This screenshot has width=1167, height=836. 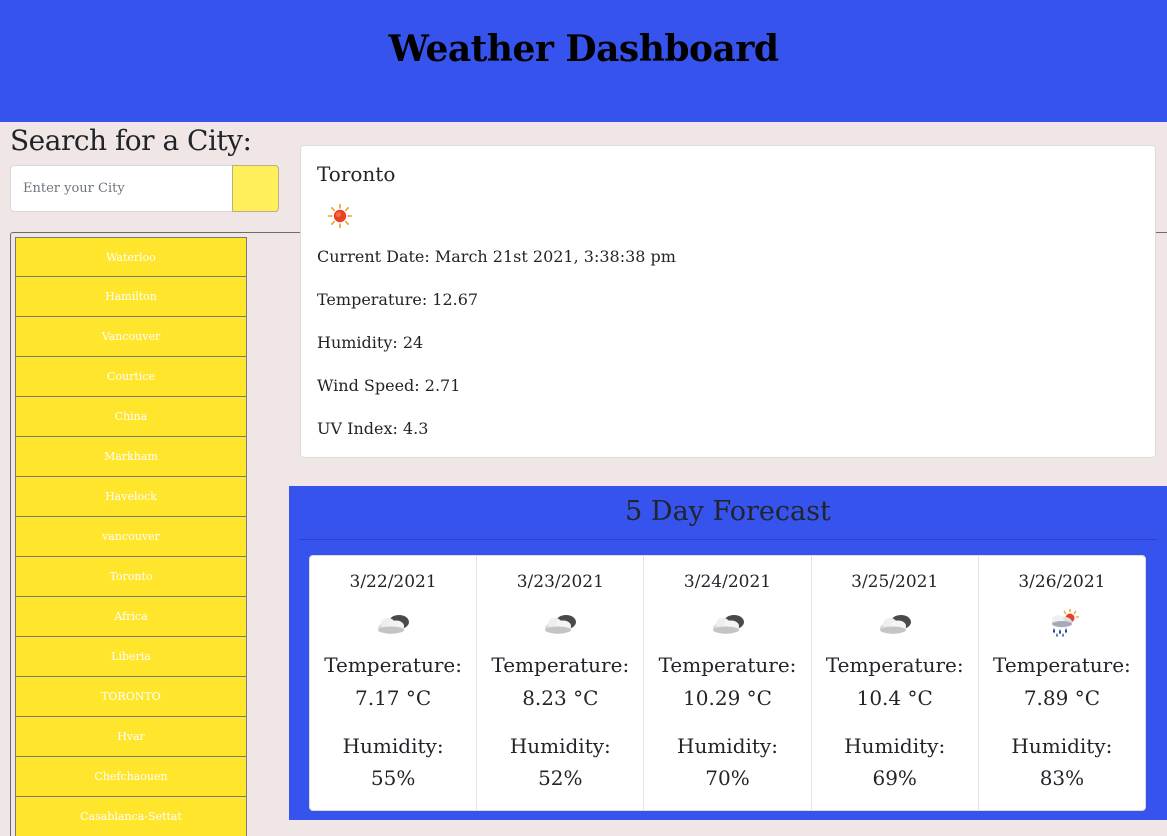 I want to click on history-city-button: Waterloo, so click(x=131, y=257).